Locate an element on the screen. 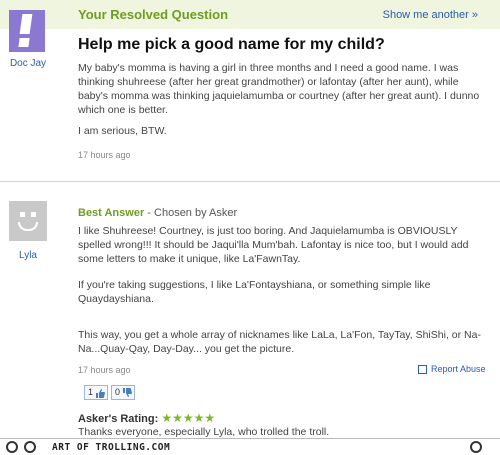 The height and width of the screenshot is (455, 500). thumbs-up-count: 1 is located at coordinates (91, 392).